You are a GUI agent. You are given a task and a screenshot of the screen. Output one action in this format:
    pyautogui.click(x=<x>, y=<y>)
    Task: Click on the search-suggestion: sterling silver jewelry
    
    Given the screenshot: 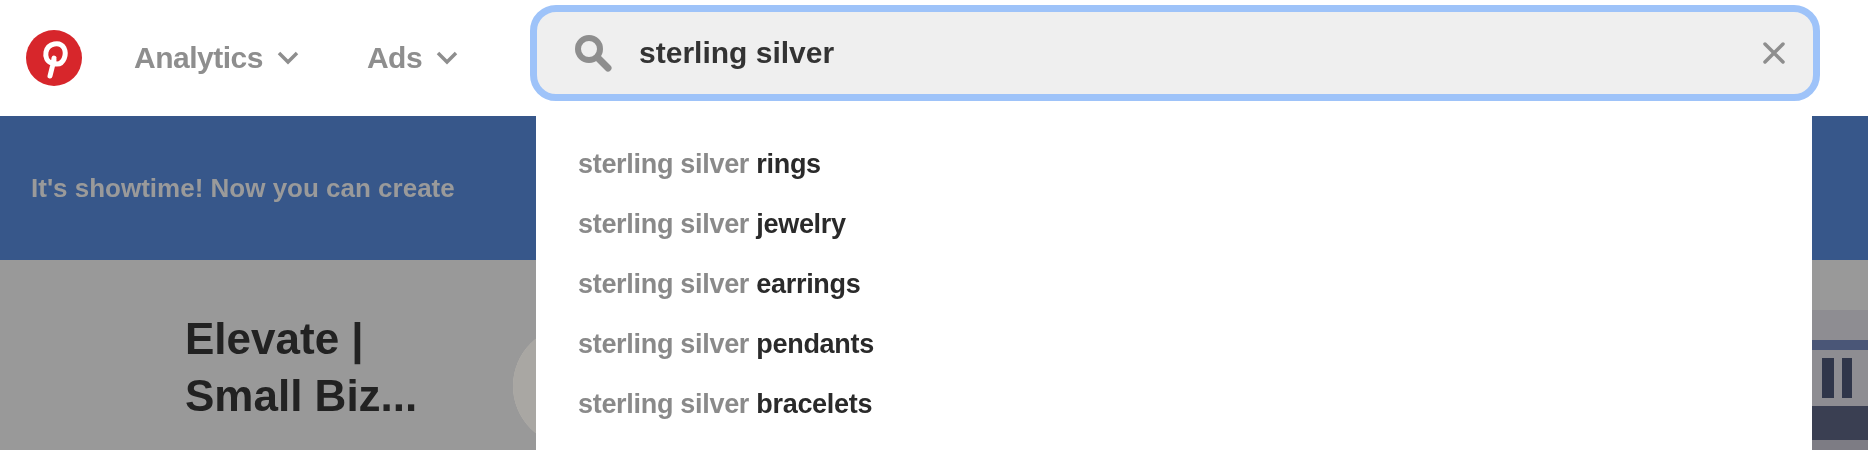 What is the action you would take?
    pyautogui.click(x=1195, y=224)
    